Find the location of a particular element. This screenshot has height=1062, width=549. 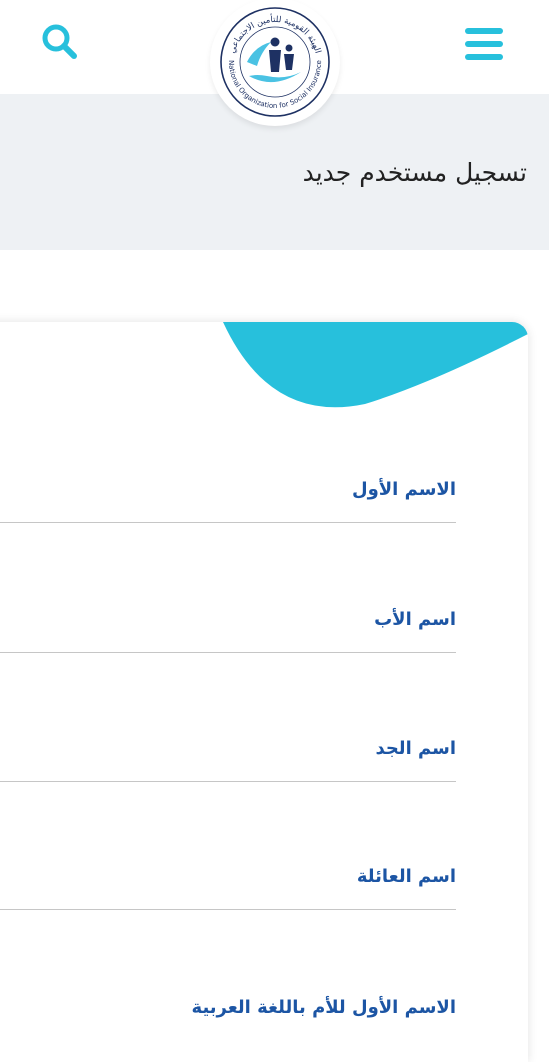

page-title: تسجيل مستخدم جديد is located at coordinates (414, 172).